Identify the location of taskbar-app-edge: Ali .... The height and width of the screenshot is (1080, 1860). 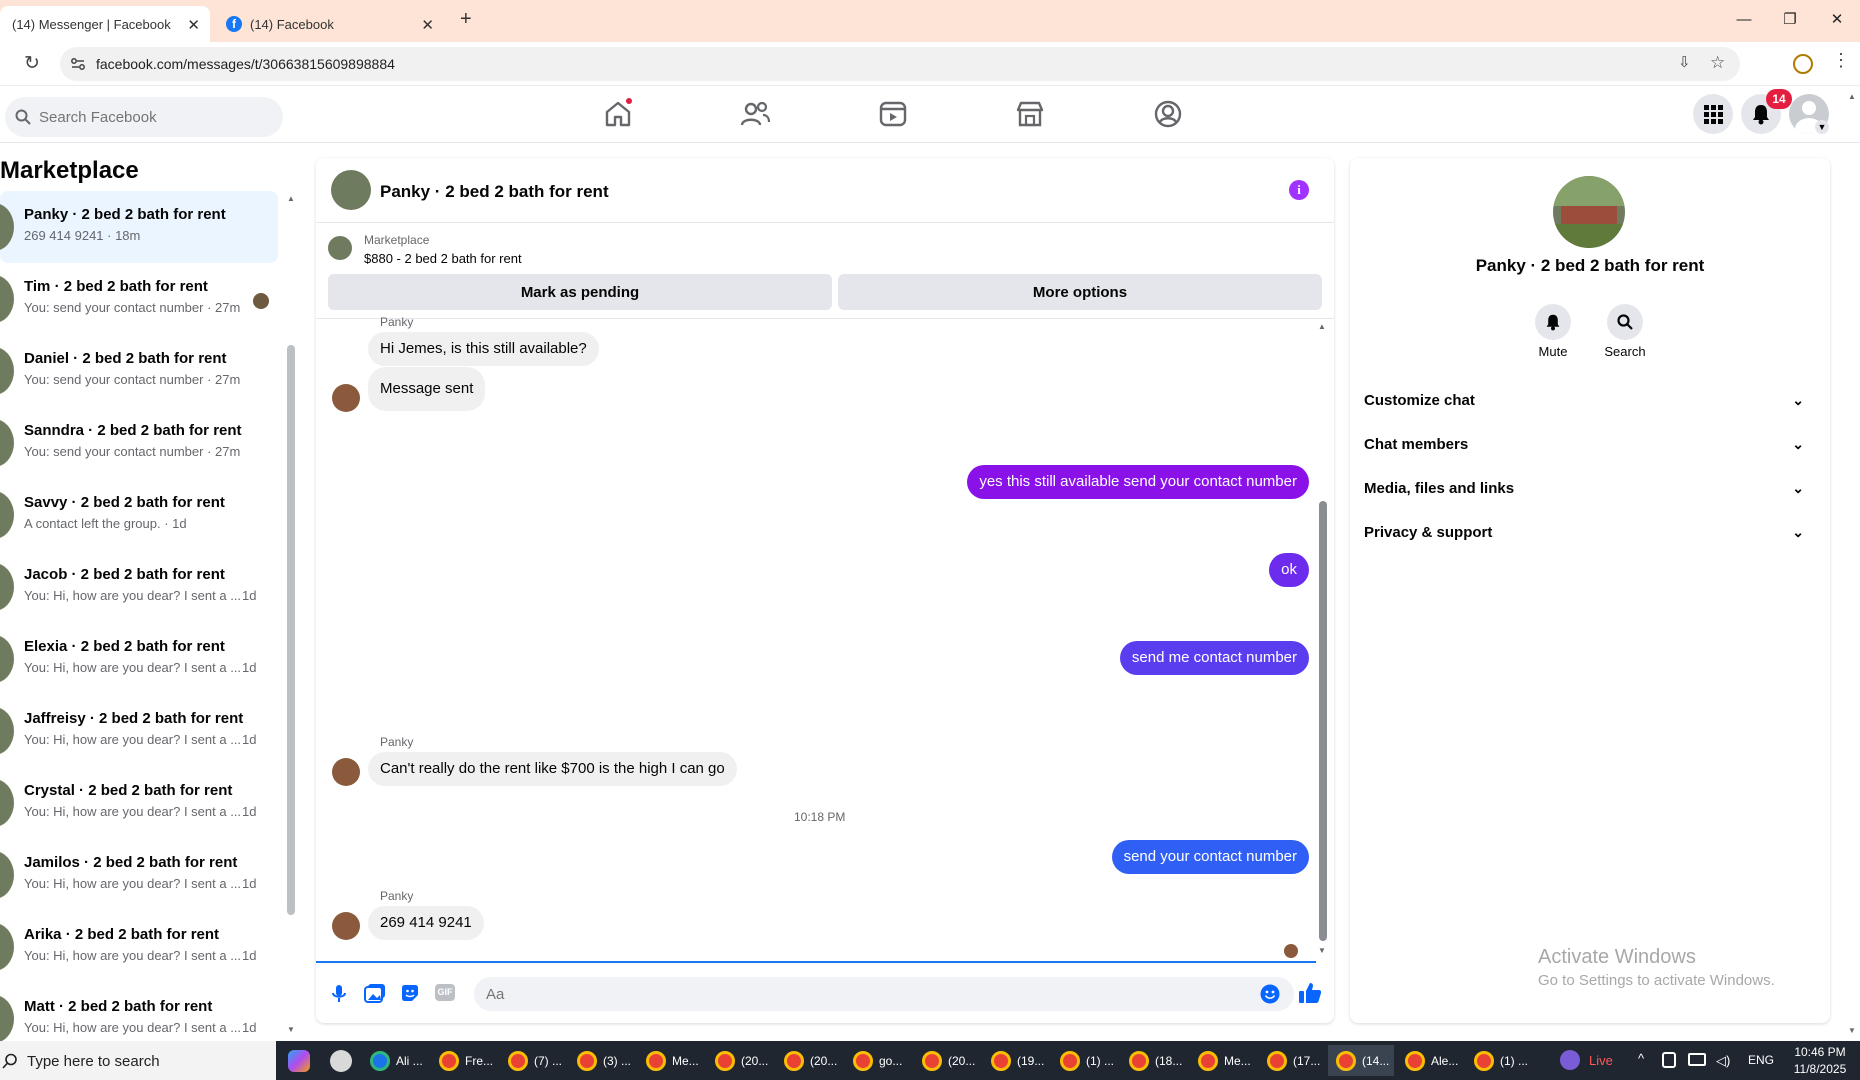
(395, 1060).